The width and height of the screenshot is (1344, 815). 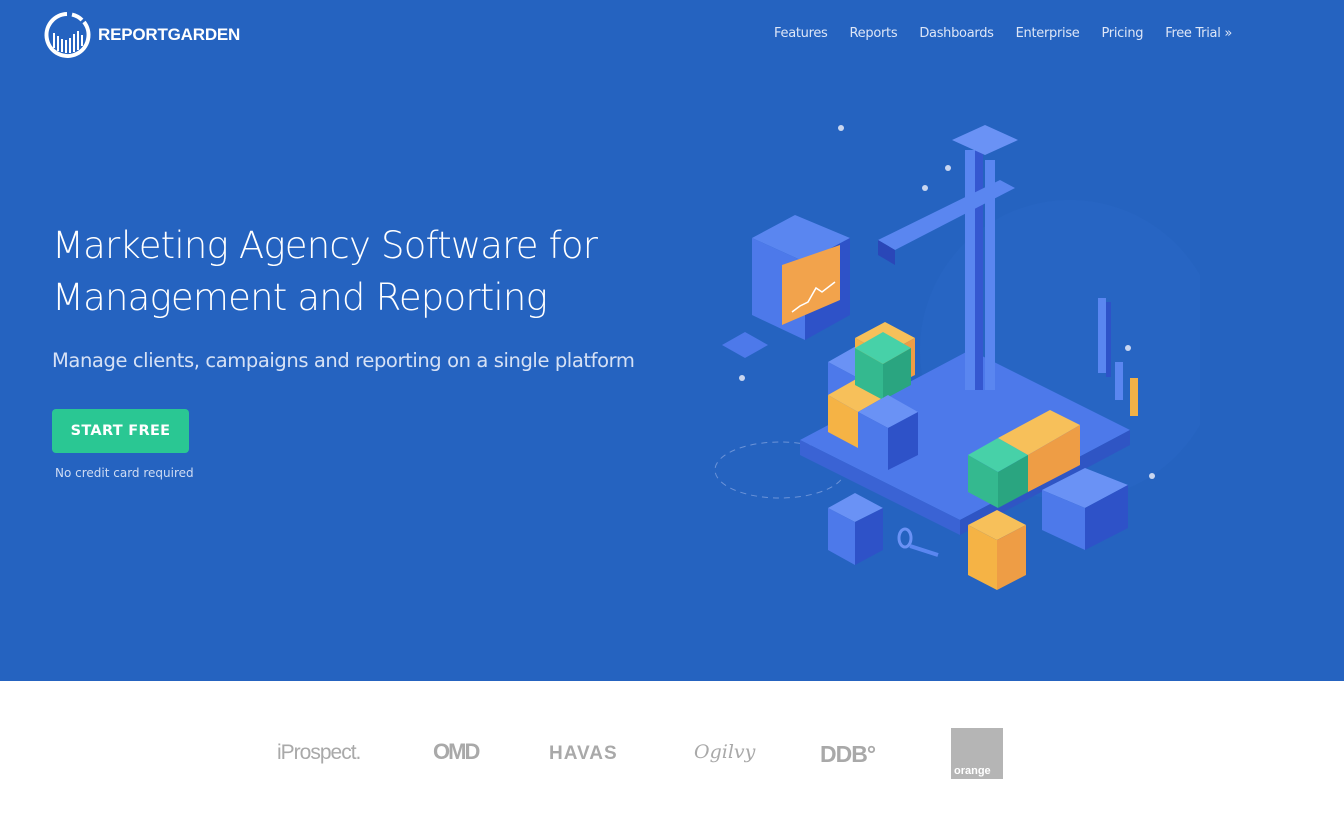 What do you see at coordinates (956, 33) in the screenshot?
I see `nav-dashboards: Dashboards` at bounding box center [956, 33].